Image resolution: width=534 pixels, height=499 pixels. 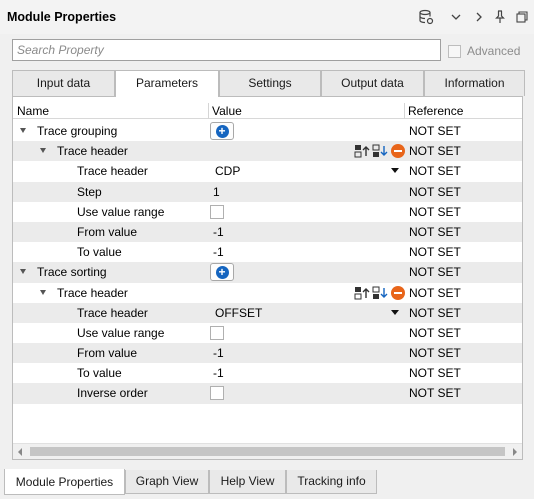 I want to click on pin-icon, so click(x=500, y=17).